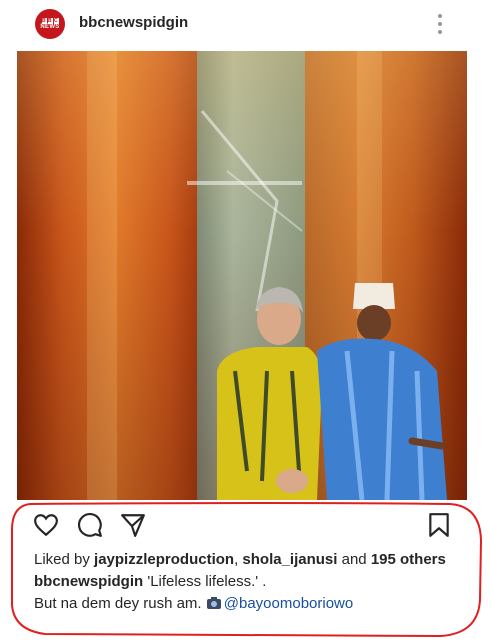  Describe the element at coordinates (133, 525) in the screenshot. I see `send-icon` at that location.